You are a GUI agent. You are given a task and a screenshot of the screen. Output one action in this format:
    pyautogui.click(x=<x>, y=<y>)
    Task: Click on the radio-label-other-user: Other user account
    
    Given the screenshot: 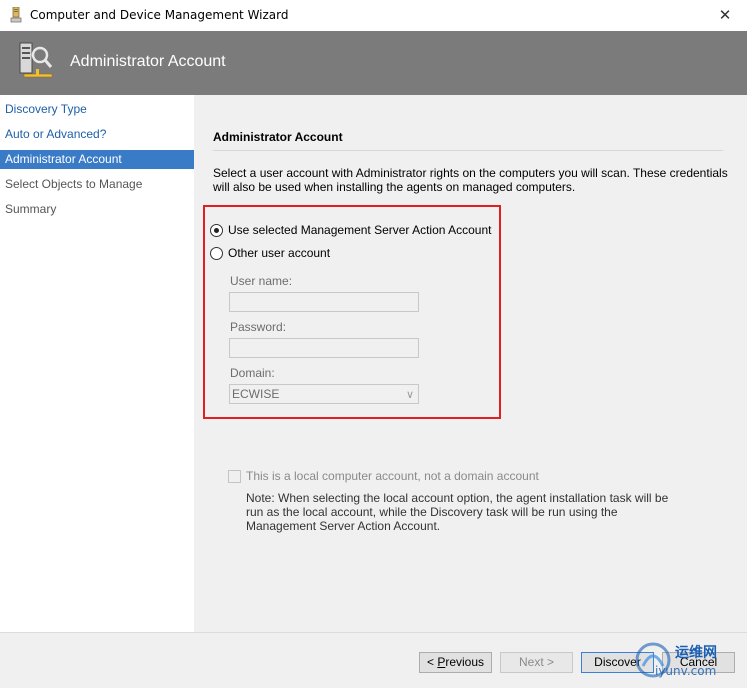 What is the action you would take?
    pyautogui.click(x=279, y=253)
    